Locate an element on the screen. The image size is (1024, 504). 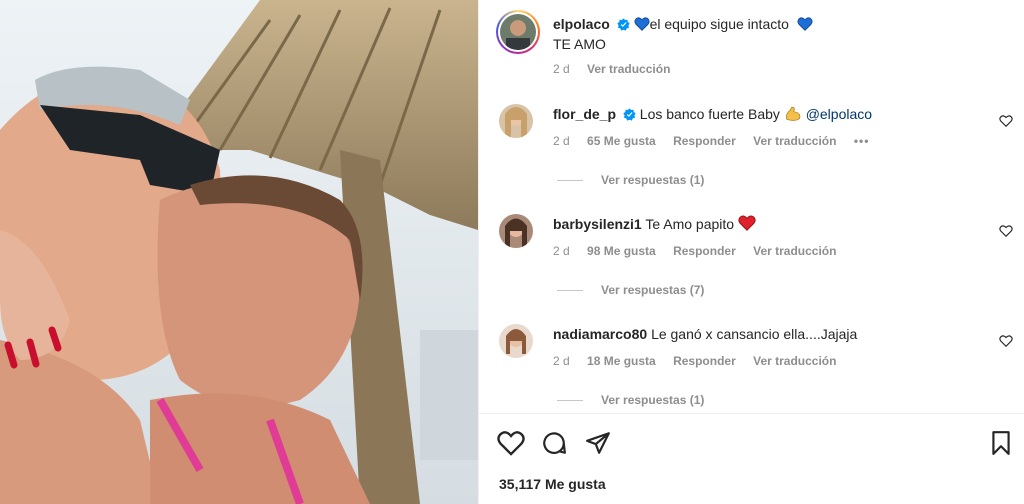
comment-text: Te Amo papito is located at coordinates (690, 224).